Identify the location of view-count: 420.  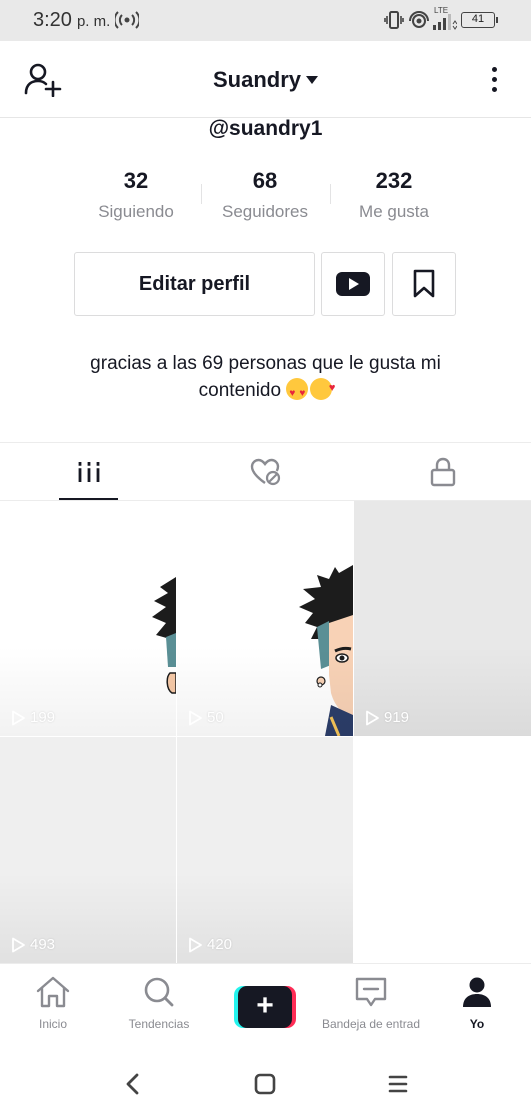
(209, 944).